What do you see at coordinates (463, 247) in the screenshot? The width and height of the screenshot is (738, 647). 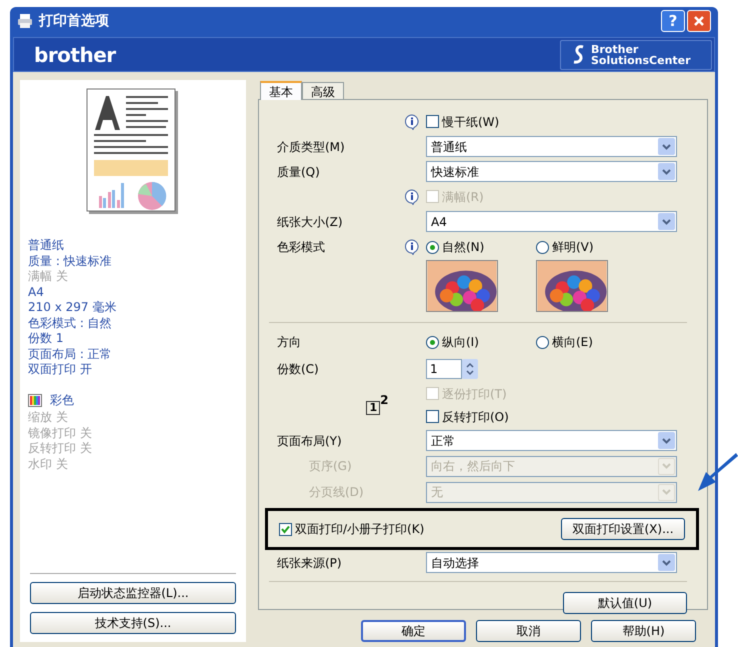 I see `radio-label: 自然(N)` at bounding box center [463, 247].